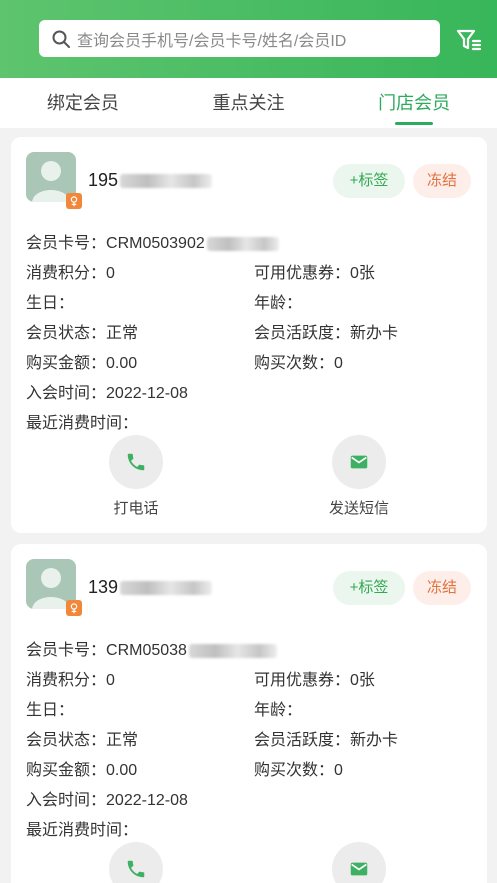  Describe the element at coordinates (358, 508) in the screenshot. I see `sms-label: 发送短信` at that location.